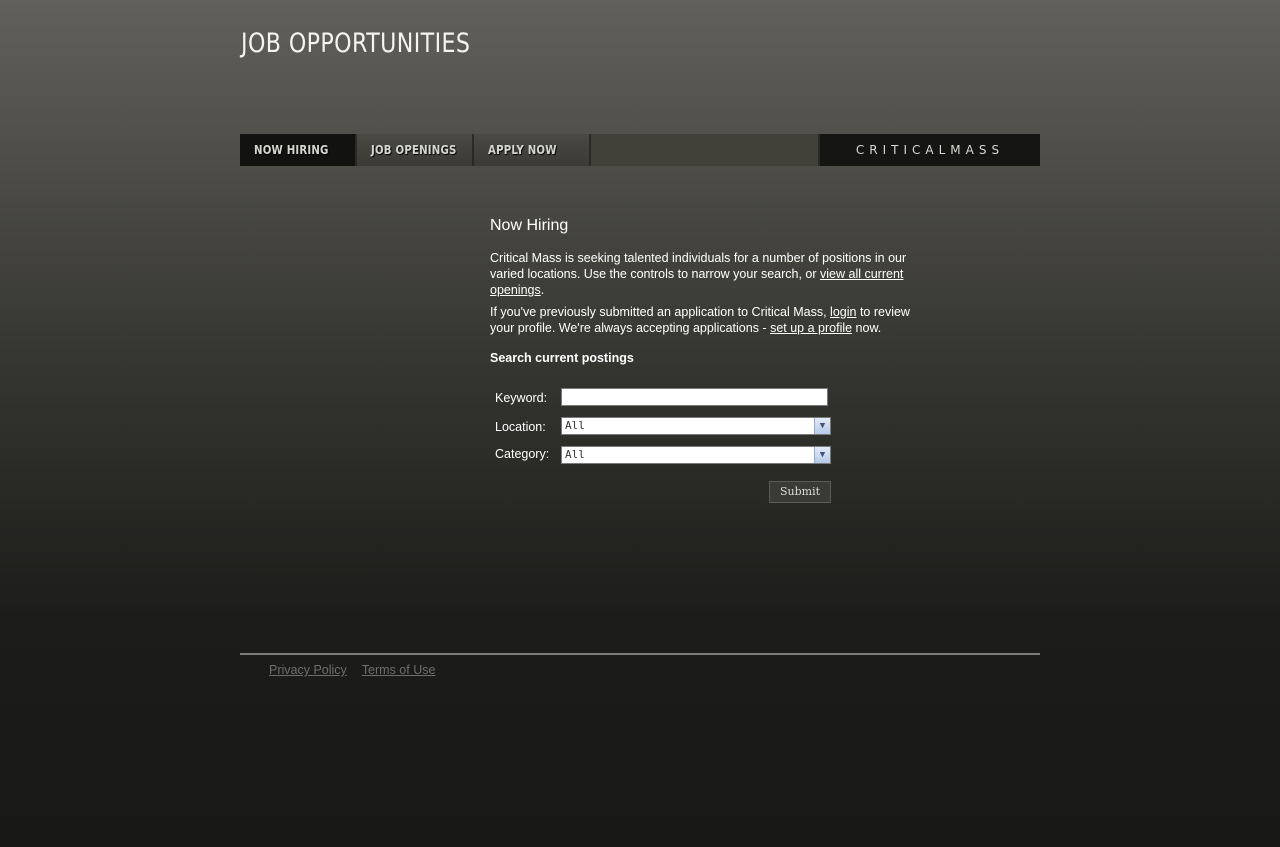 The height and width of the screenshot is (847, 1280). What do you see at coordinates (867, 328) in the screenshot?
I see `returning-text-end: now.` at bounding box center [867, 328].